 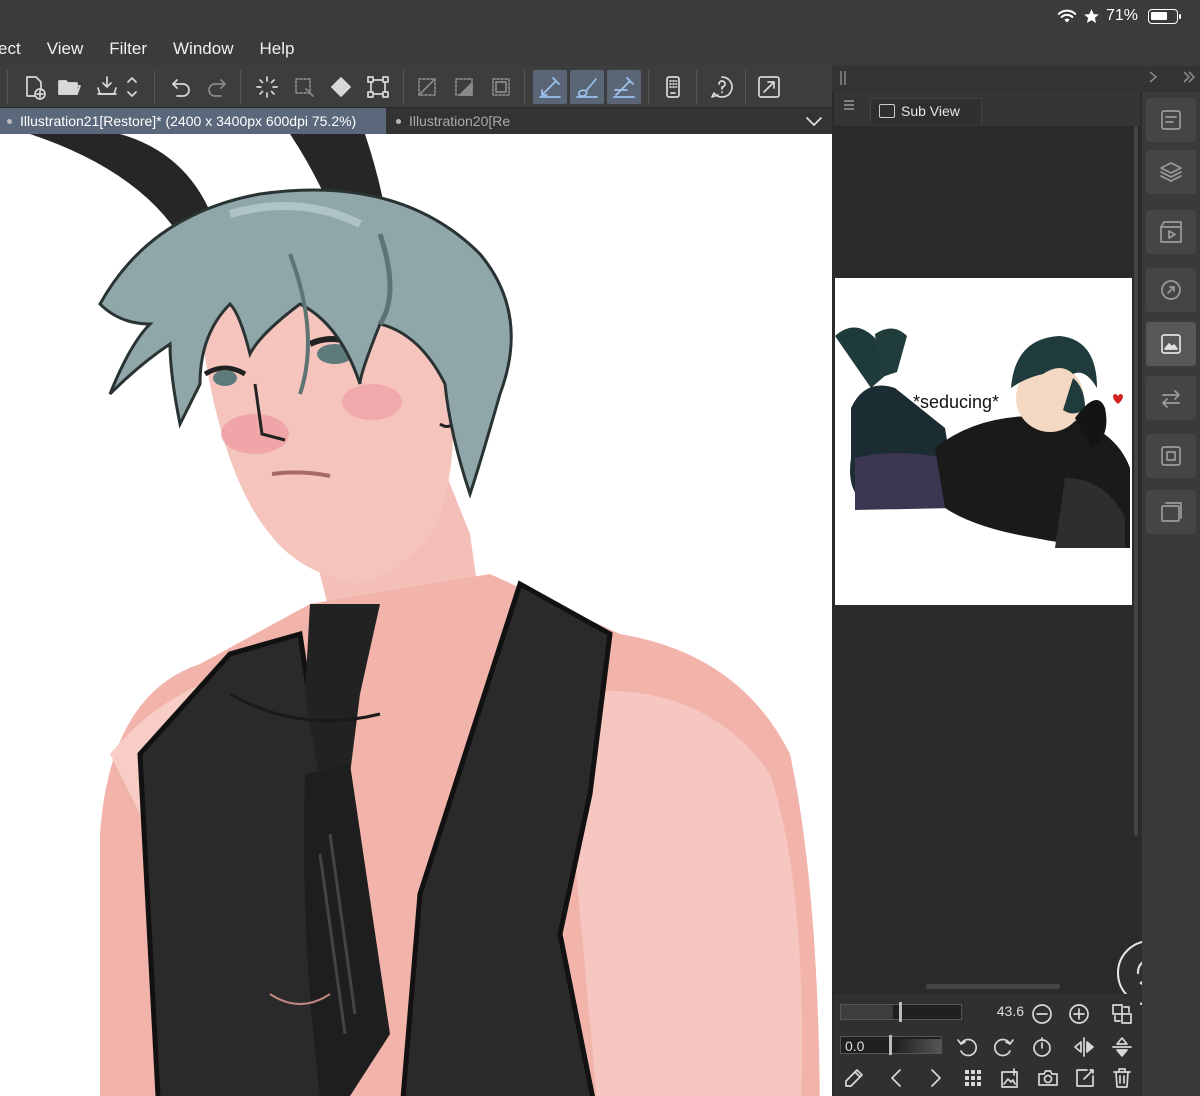 What do you see at coordinates (276, 49) in the screenshot?
I see `menu-item-help: Help` at bounding box center [276, 49].